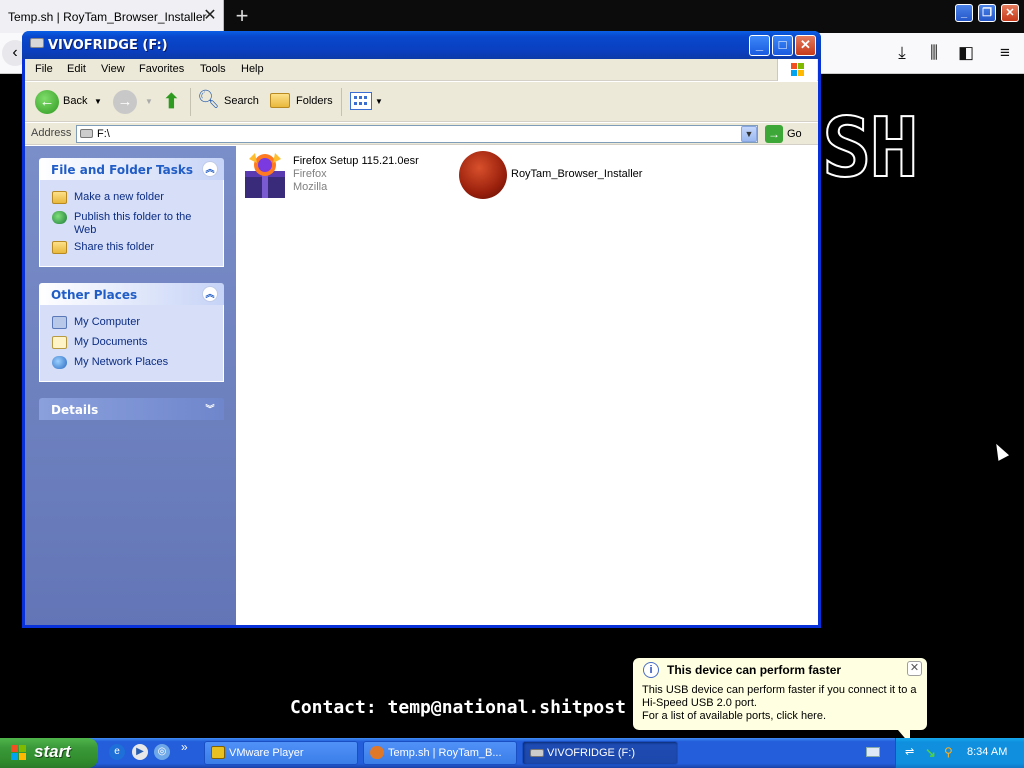 This screenshot has height=768, width=1024. Describe the element at coordinates (361, 101) in the screenshot. I see `views-icon` at that location.